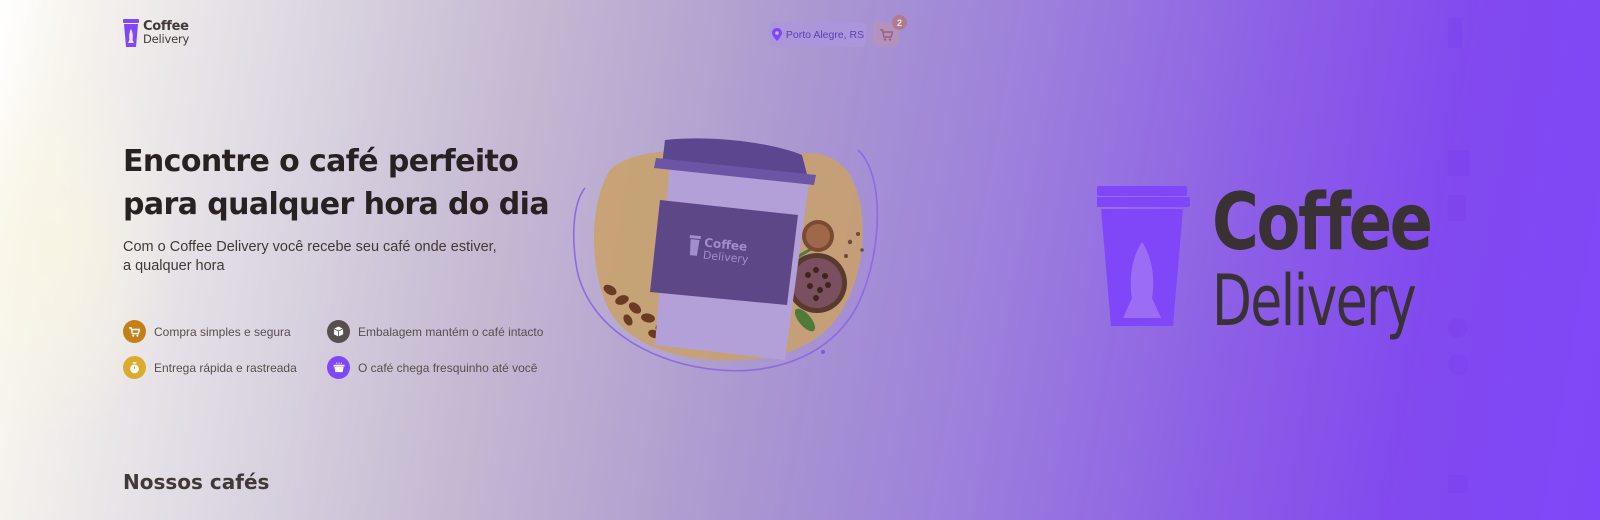  Describe the element at coordinates (725, 255) in the screenshot. I see `hero-coffee-cup-image: Coffee Delivery` at that location.